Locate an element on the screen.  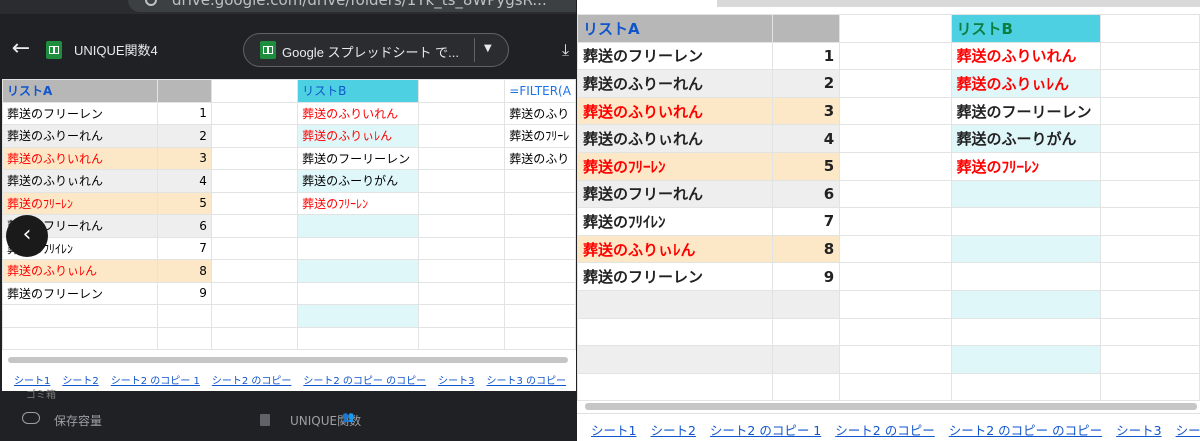
cell-list-a: 葬送のフリーれん is located at coordinates (675, 194).